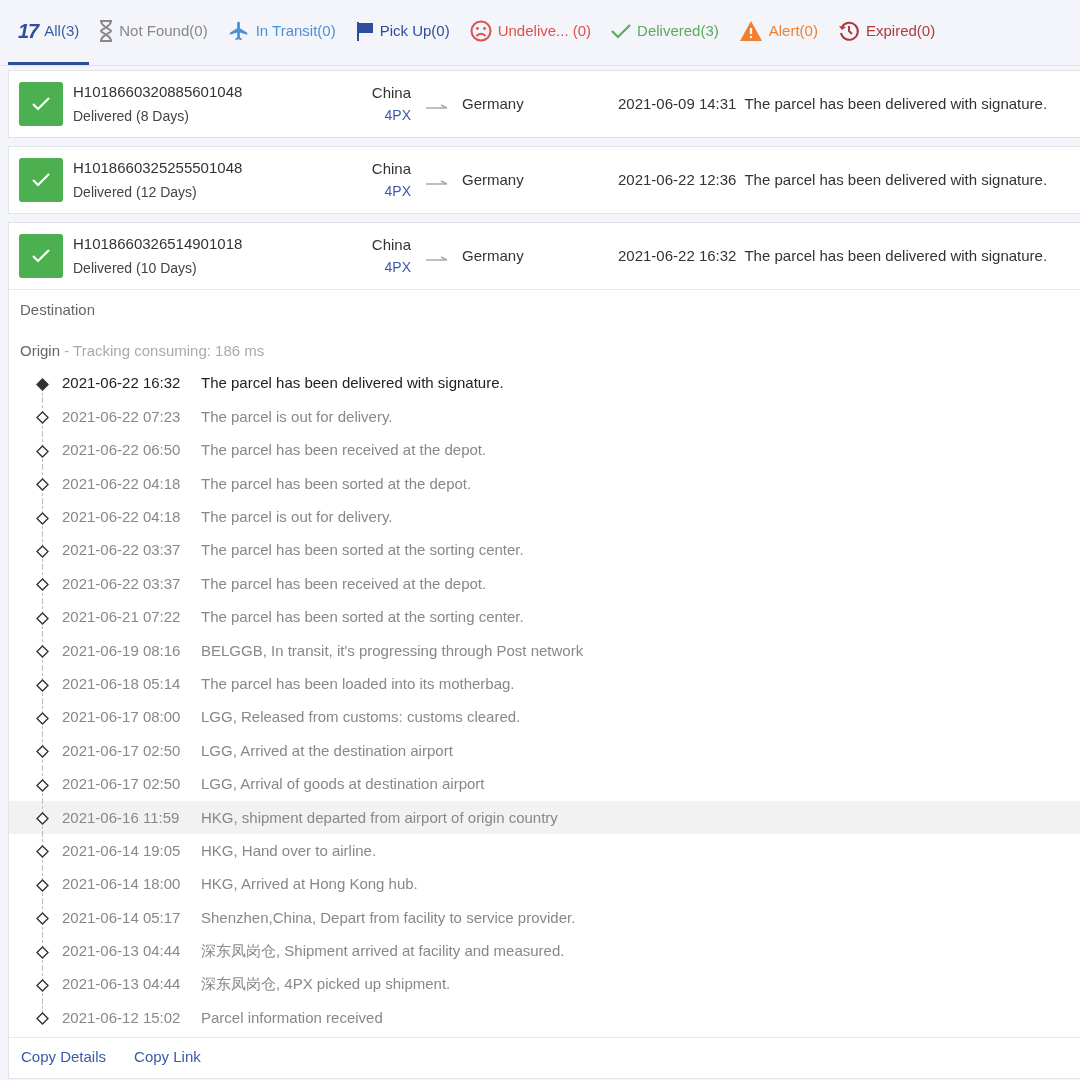  What do you see at coordinates (544, 180) in the screenshot?
I see `shipment-card: H1018660325255501048 Delivered (12 Days) China 4PX Germany 2021-06-22 12:36 The parcel has been delivered with signature.` at bounding box center [544, 180].